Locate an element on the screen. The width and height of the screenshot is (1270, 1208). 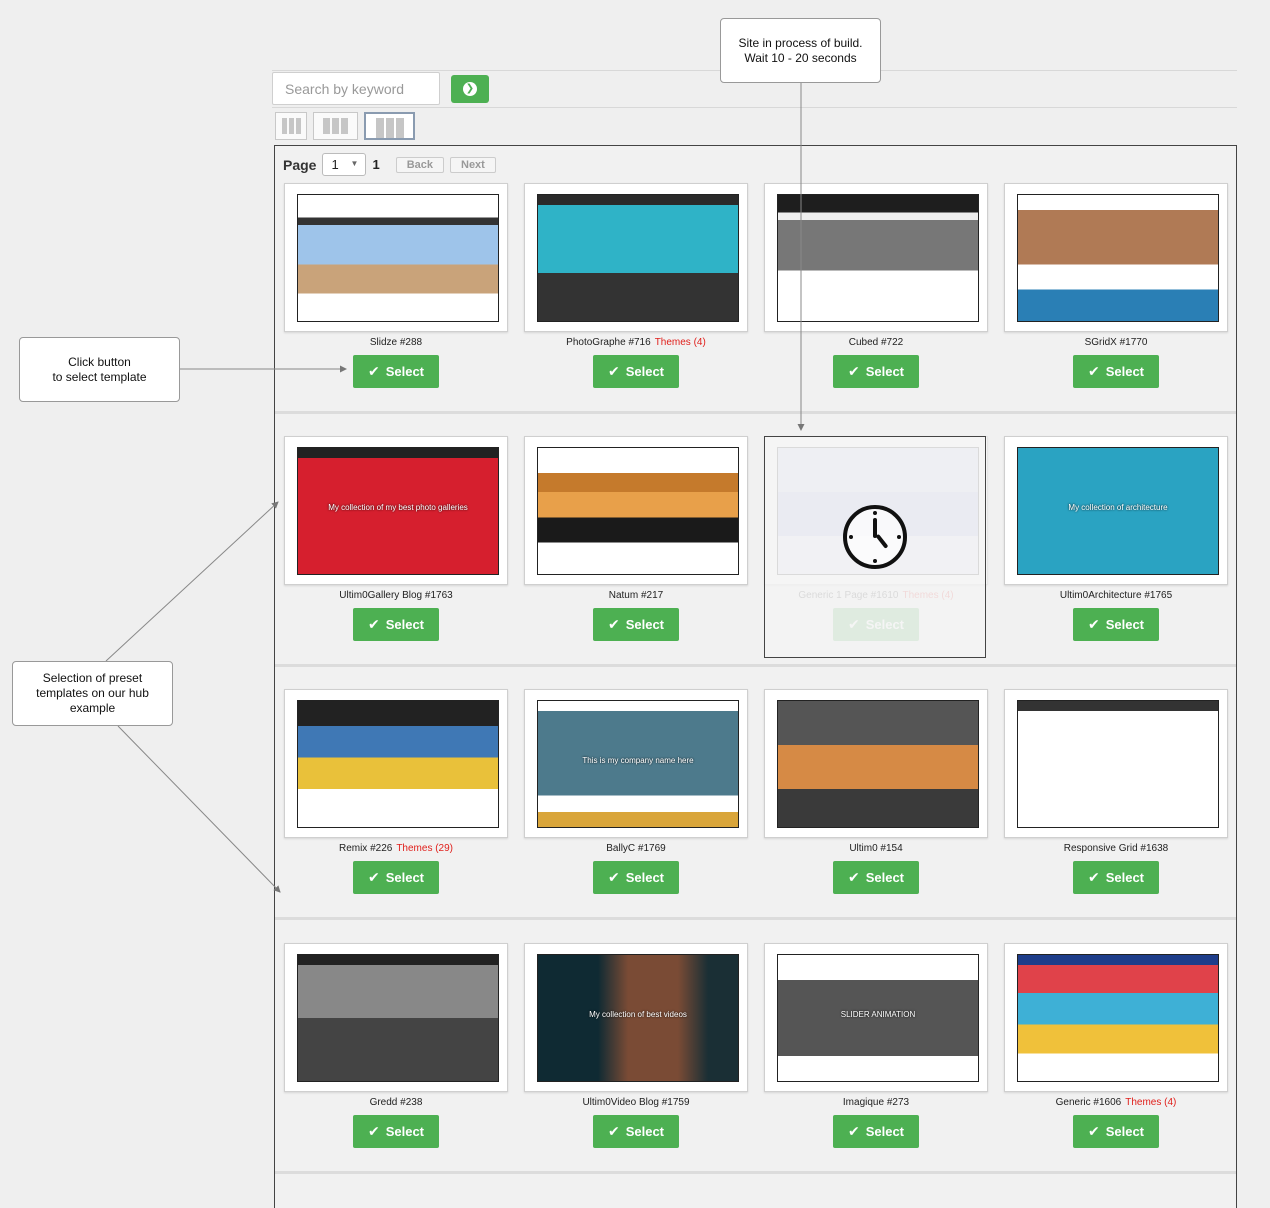
callout-line: to select template is located at coordinates (99, 376).